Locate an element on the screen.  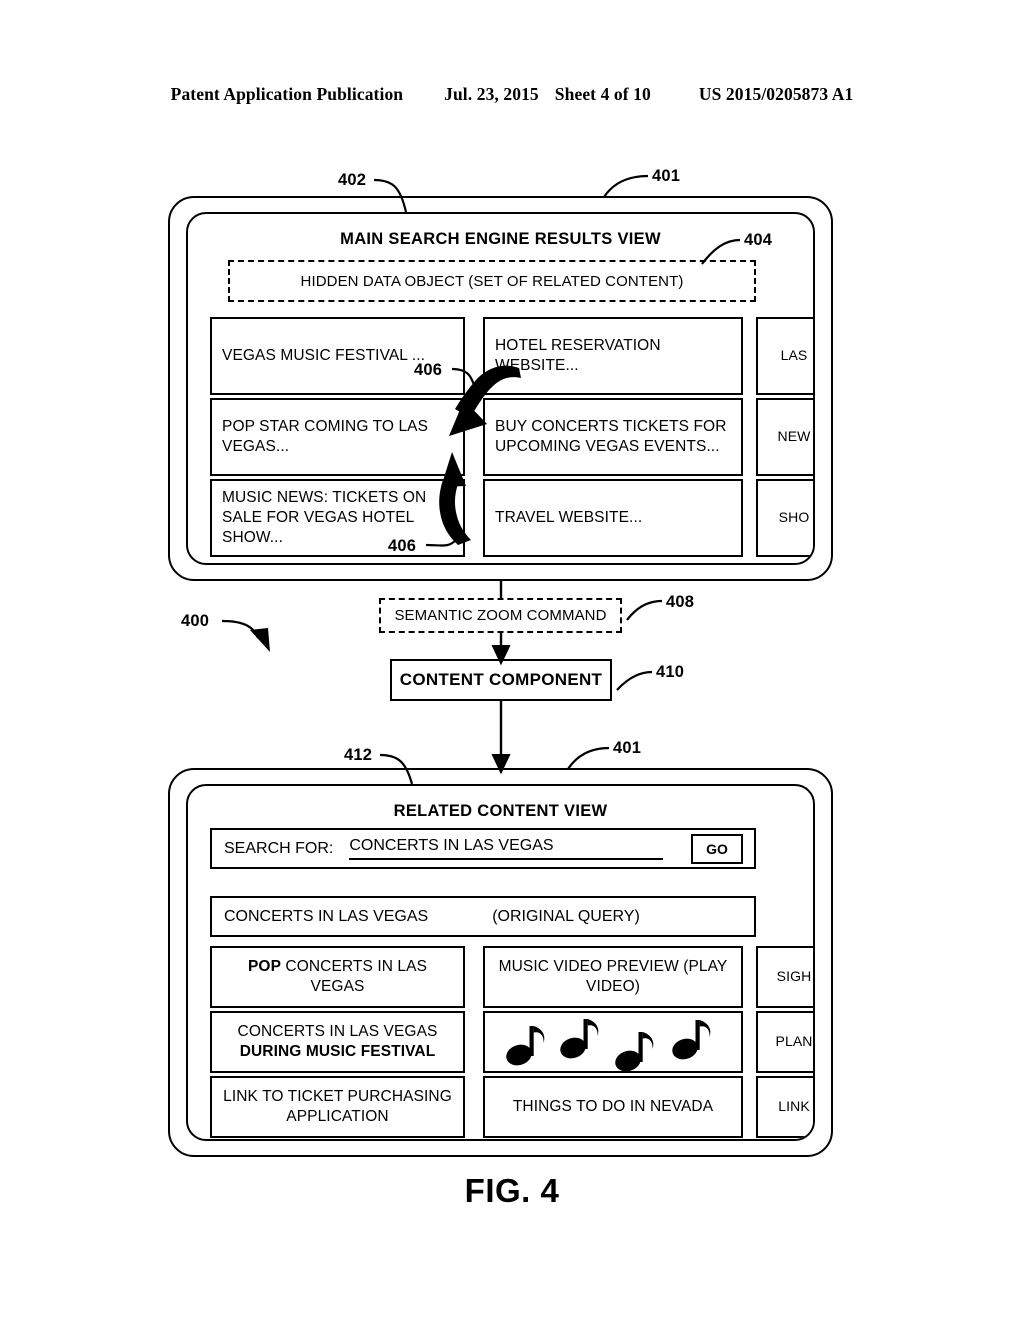
publication-number: US 2015/0205873 A1 is located at coordinates (776, 94).